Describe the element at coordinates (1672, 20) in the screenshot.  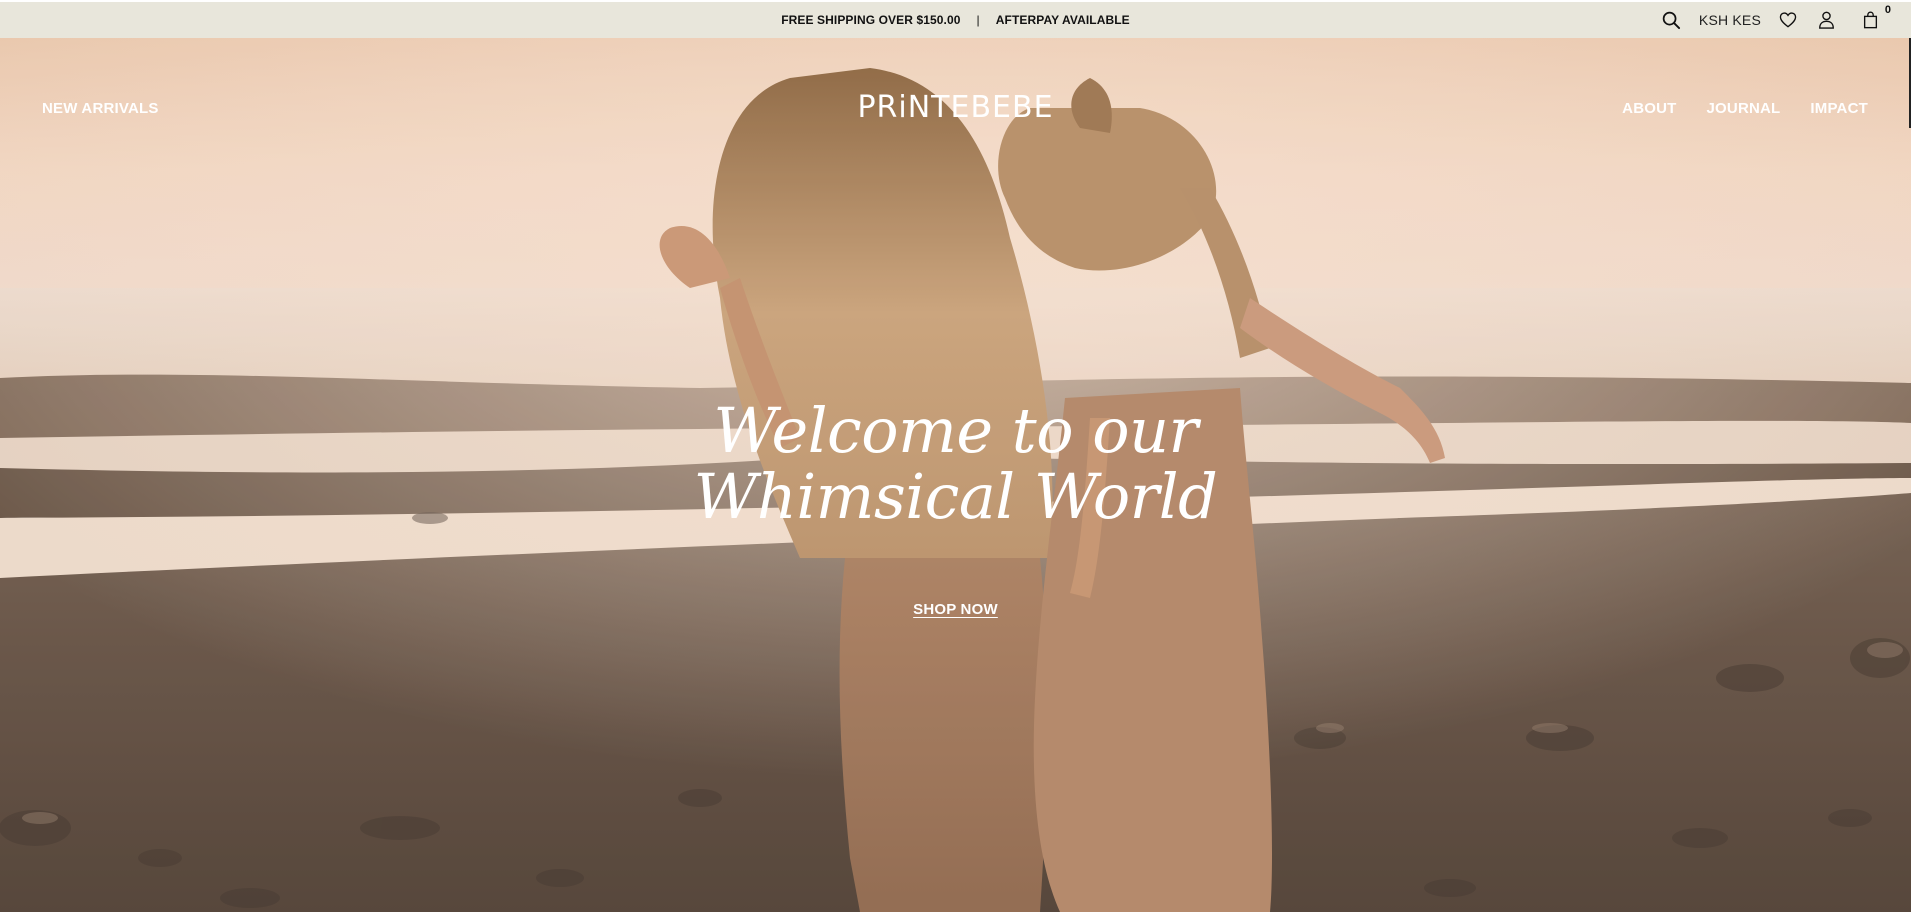
I see `search-icon` at that location.